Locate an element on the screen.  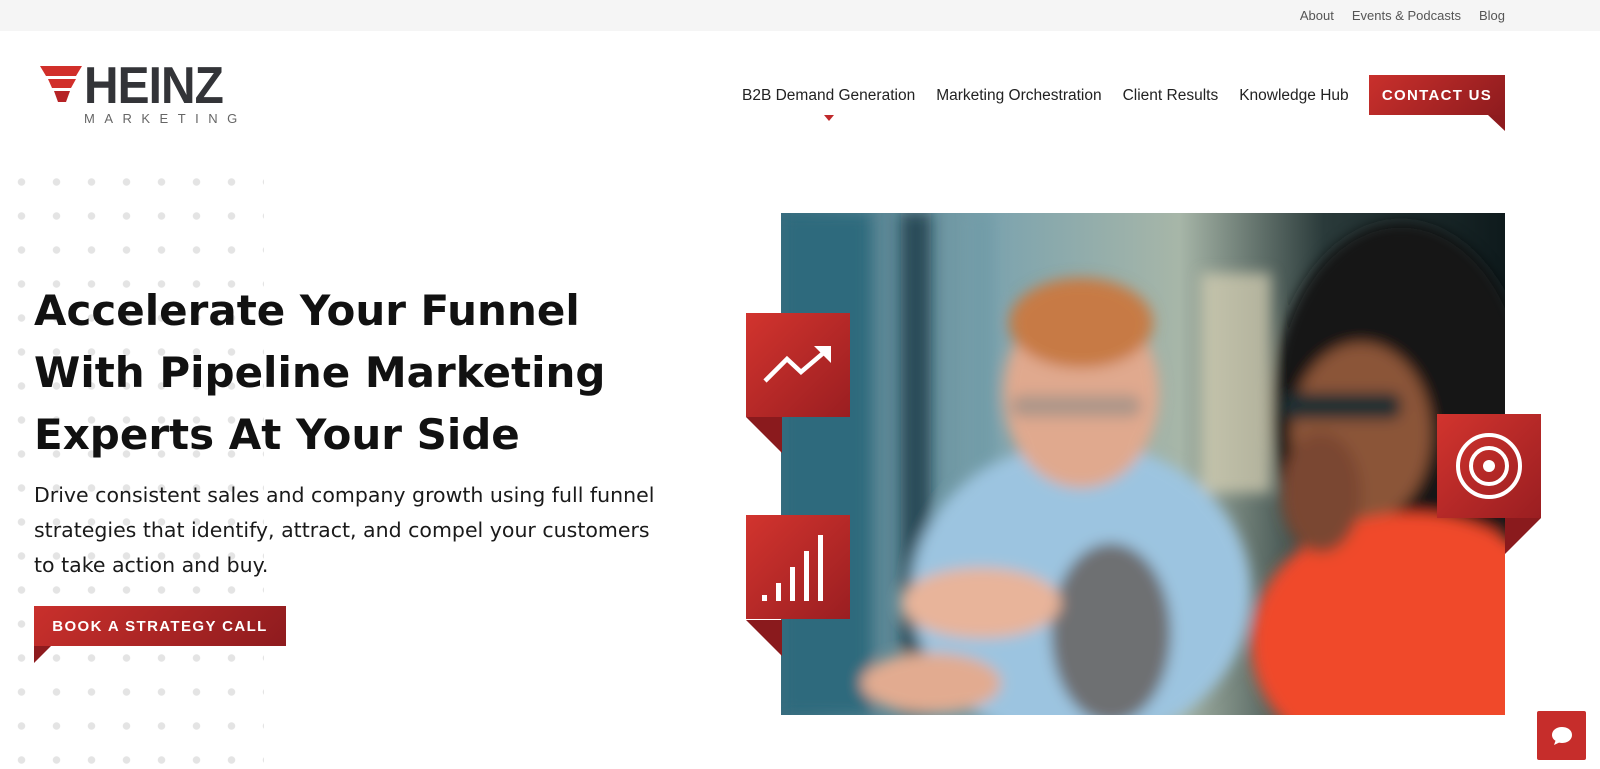
book-strategy-call-button: BOOK A STRATEGY CALL is located at coordinates (160, 626).